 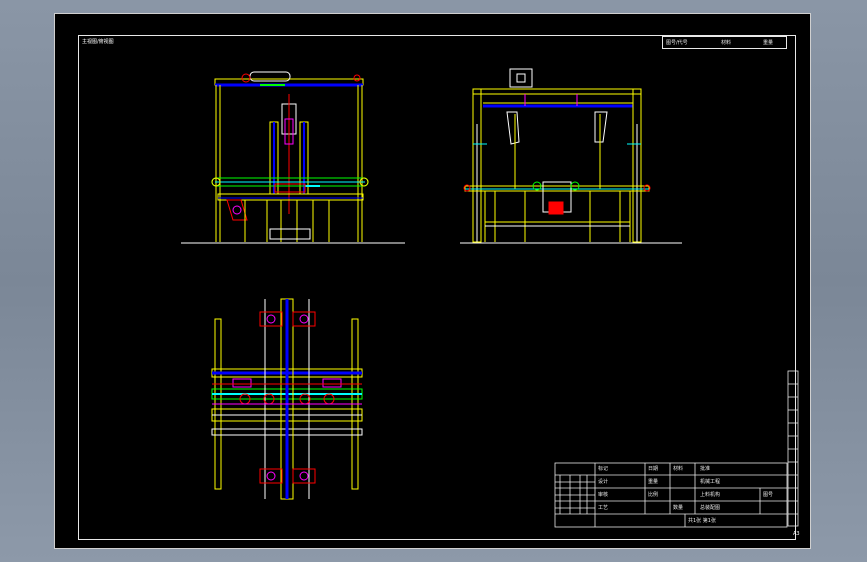 What do you see at coordinates (653, 469) in the screenshot?
I see `tb-value-1: 日期` at bounding box center [653, 469].